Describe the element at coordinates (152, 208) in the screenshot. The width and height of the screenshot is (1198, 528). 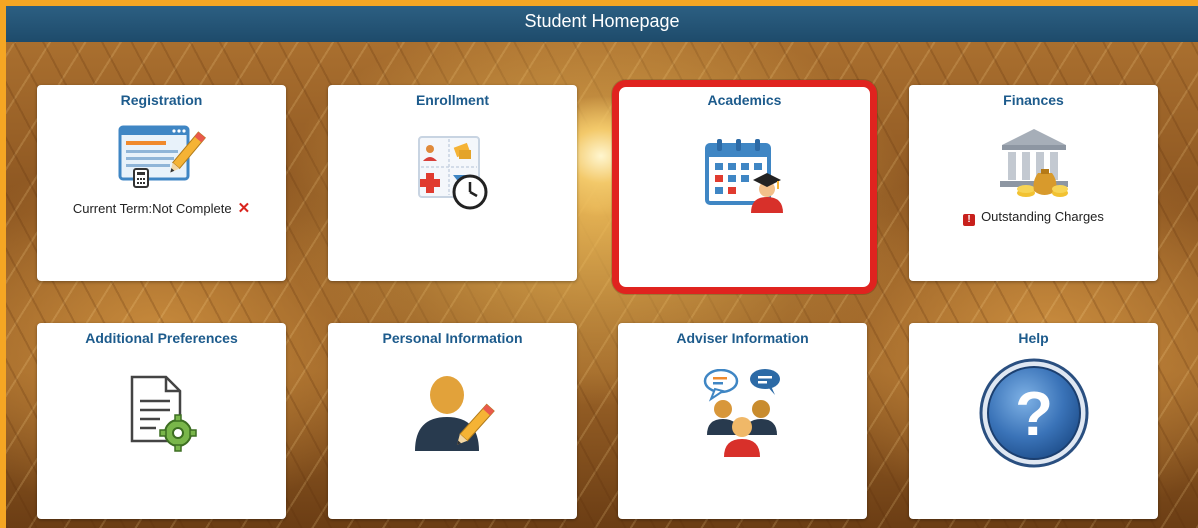
I see `registration-status-text: Current Term:Not Complete` at that location.